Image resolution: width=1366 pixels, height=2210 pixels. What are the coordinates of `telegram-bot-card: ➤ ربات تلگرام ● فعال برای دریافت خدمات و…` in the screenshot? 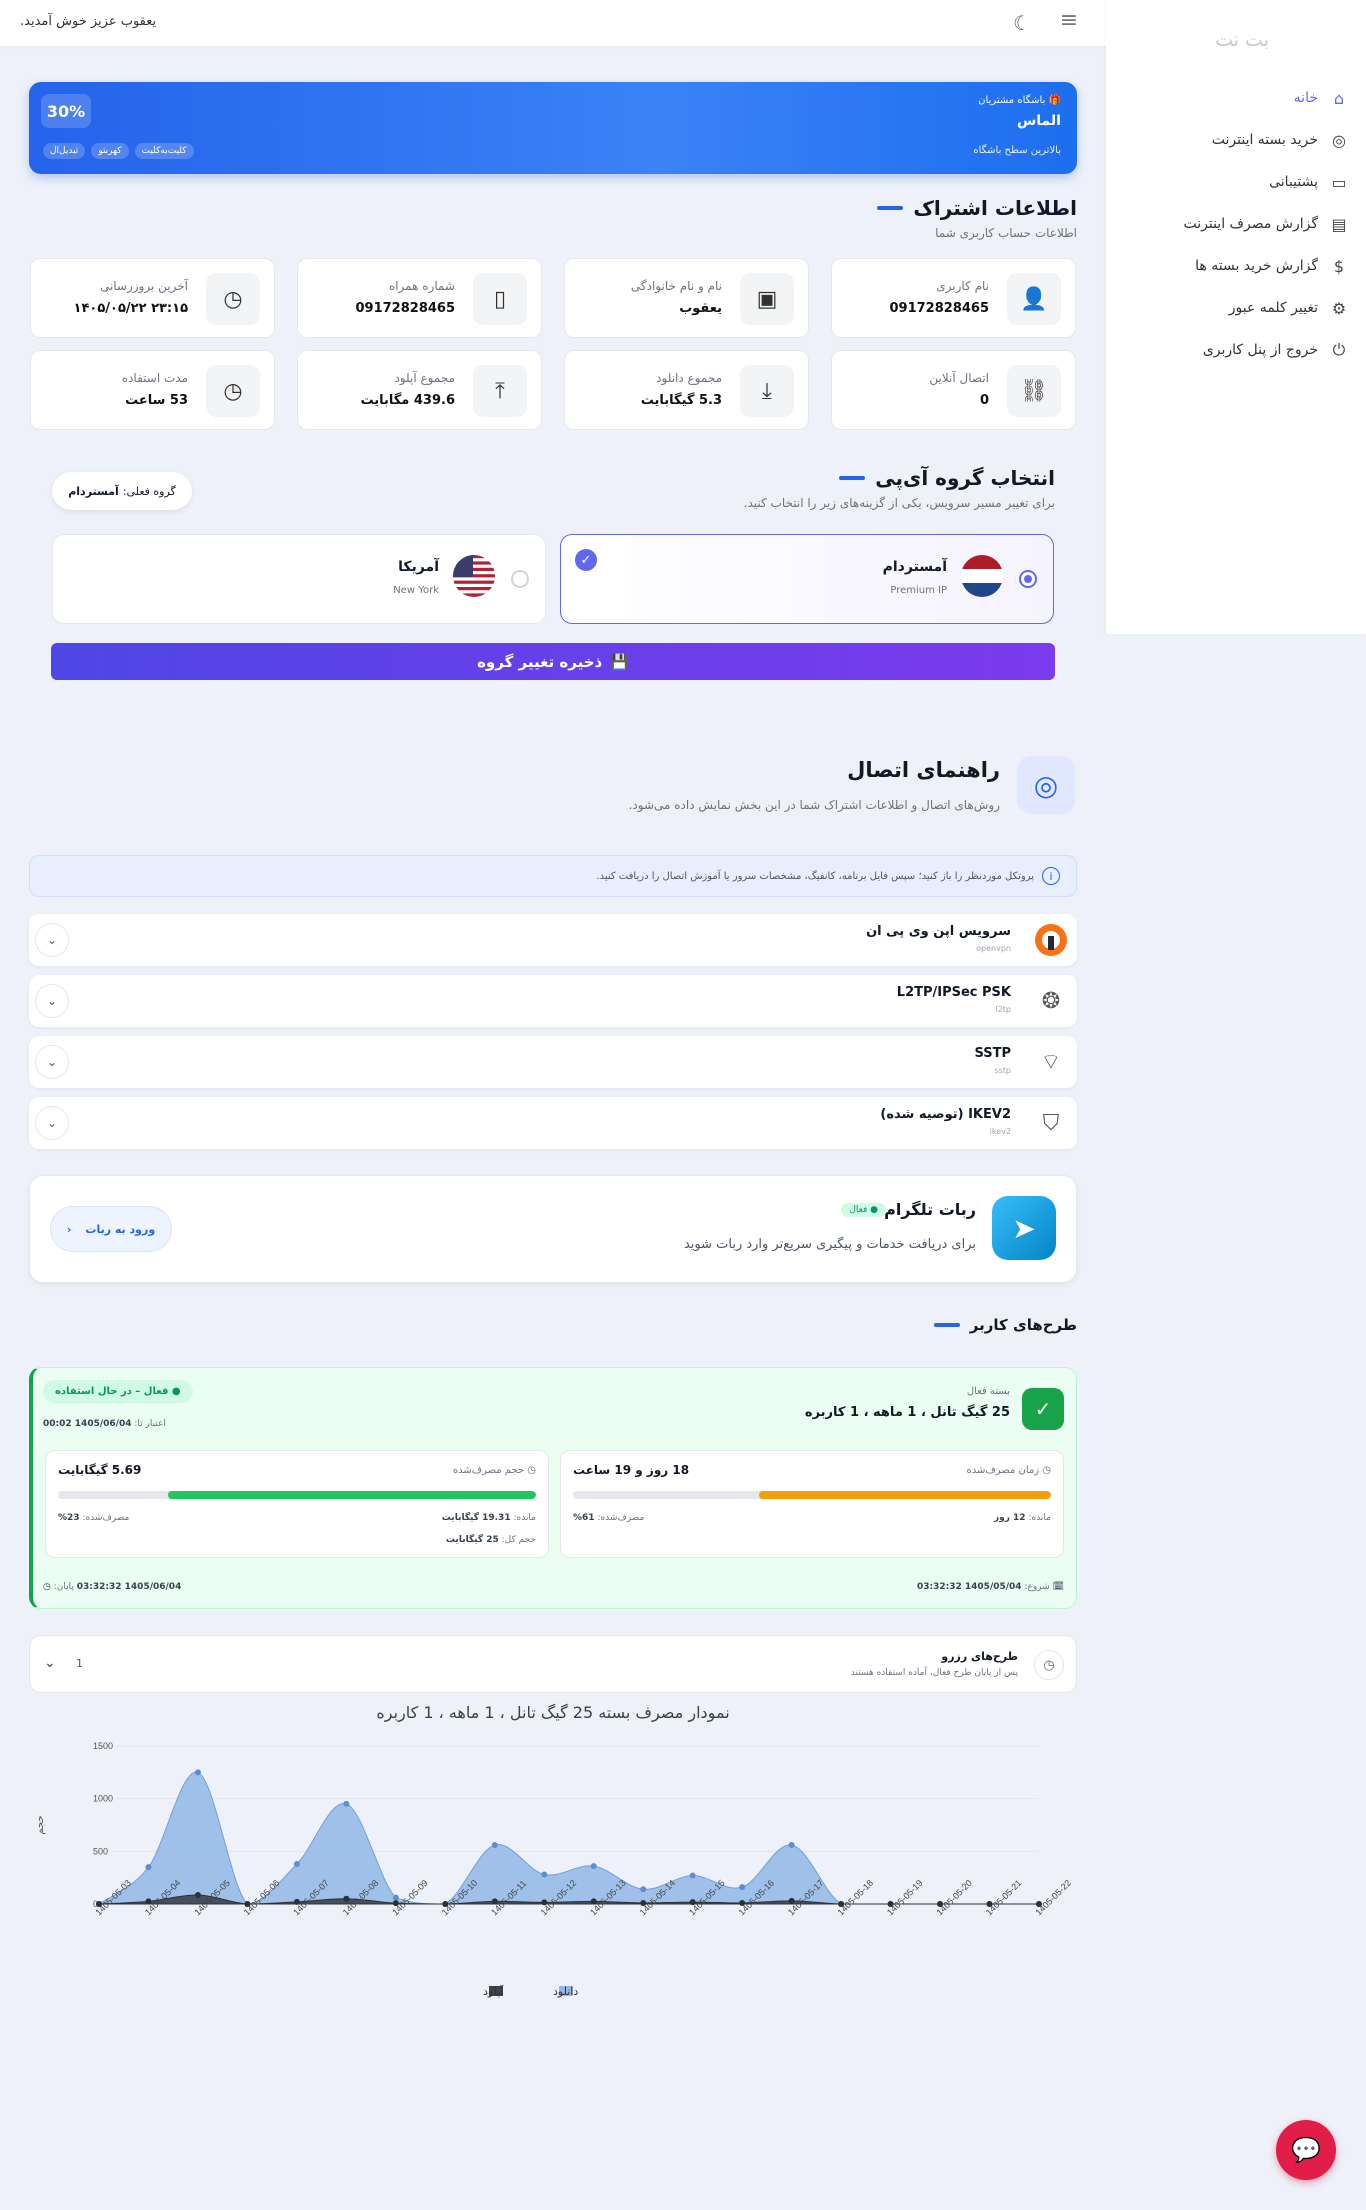 It's located at (553, 1229).